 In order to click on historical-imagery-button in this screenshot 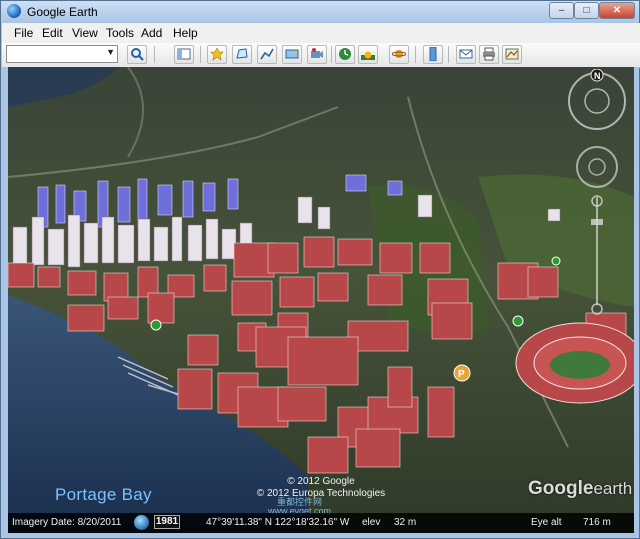, I will do `click(345, 54)`.